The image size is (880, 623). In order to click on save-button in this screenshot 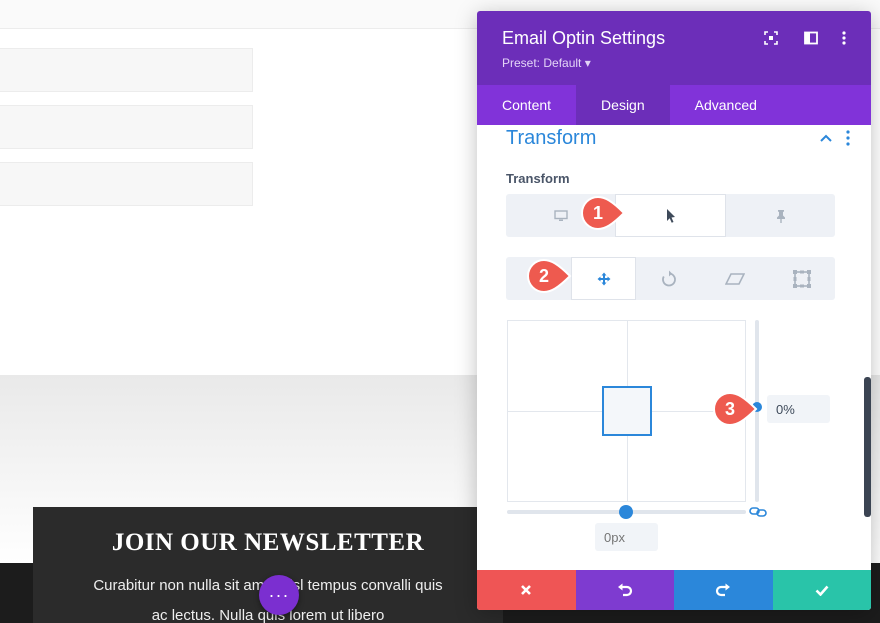, I will do `click(821, 590)`.